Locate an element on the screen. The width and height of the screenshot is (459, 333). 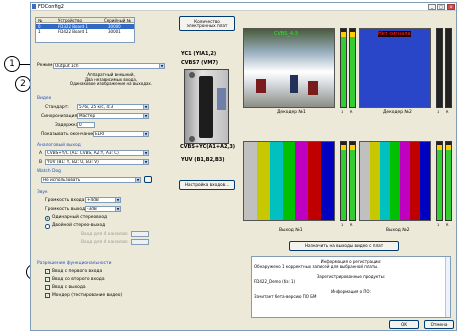
double-stereo-label: Двойной стерео-выход is located at coordinates (79, 225).